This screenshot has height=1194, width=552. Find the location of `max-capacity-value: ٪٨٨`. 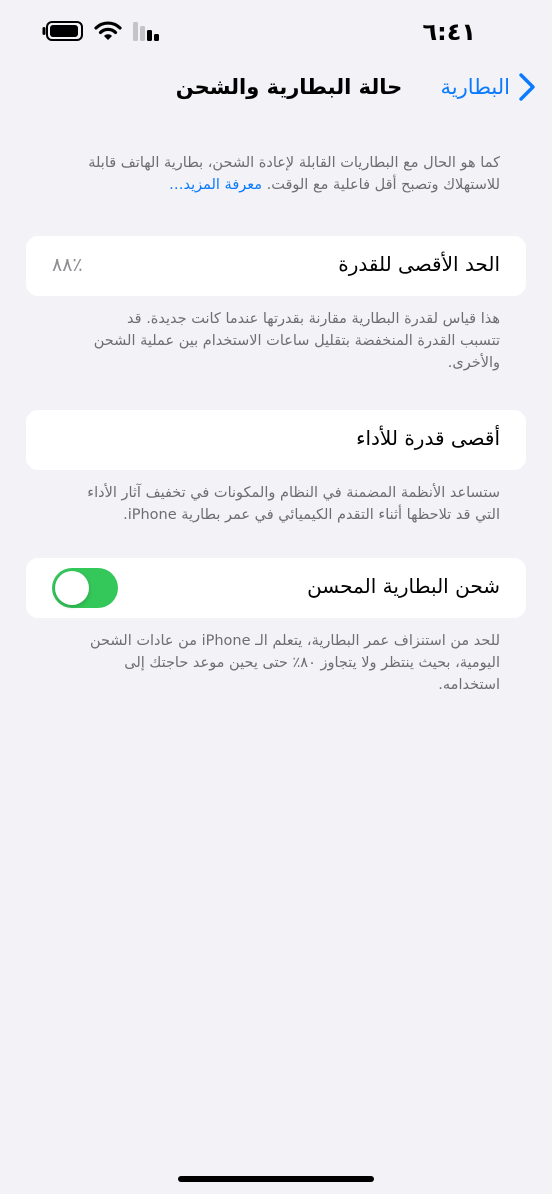

max-capacity-value: ٪٨٨ is located at coordinates (67, 265).